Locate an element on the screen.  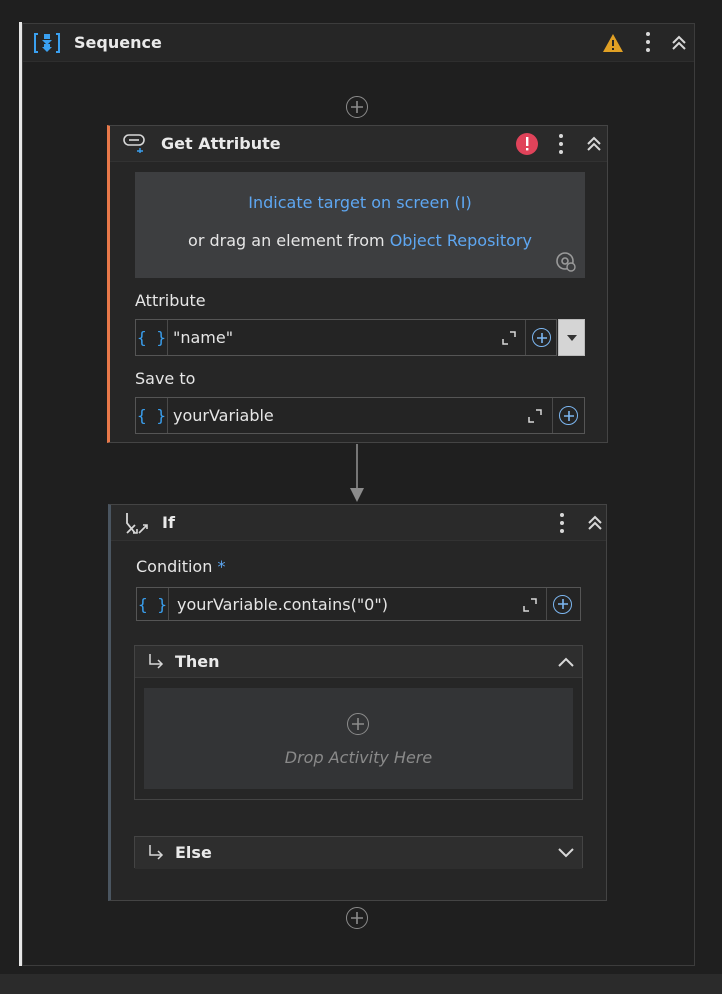
attribute-field: { } "name" is located at coordinates (346, 337).